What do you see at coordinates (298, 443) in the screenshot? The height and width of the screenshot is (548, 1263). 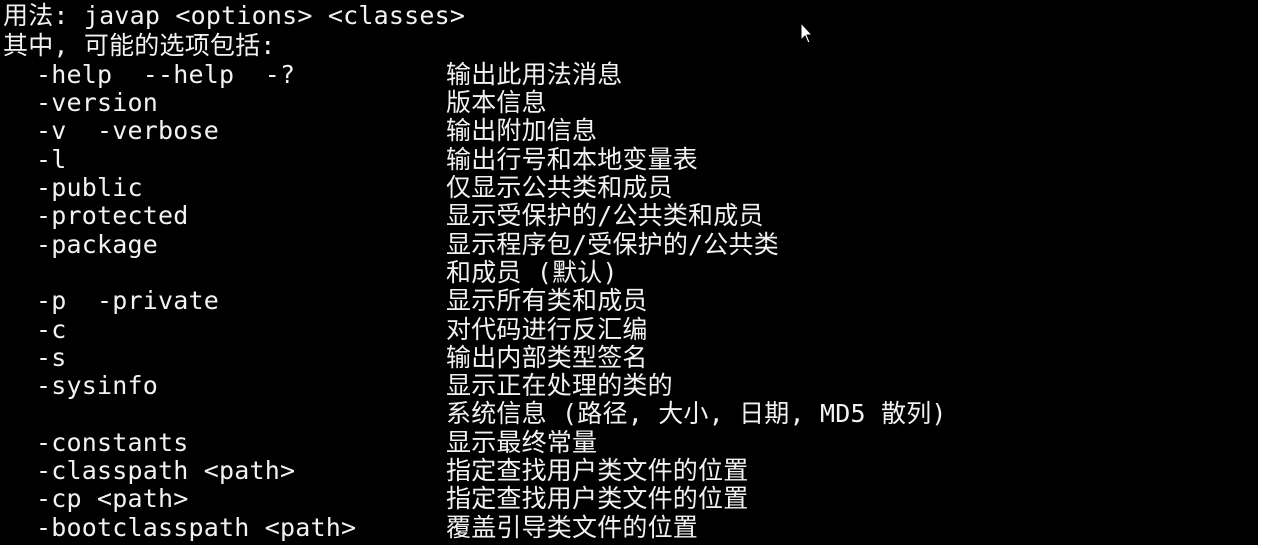 I see `option-row: -constants 显示最终常量` at bounding box center [298, 443].